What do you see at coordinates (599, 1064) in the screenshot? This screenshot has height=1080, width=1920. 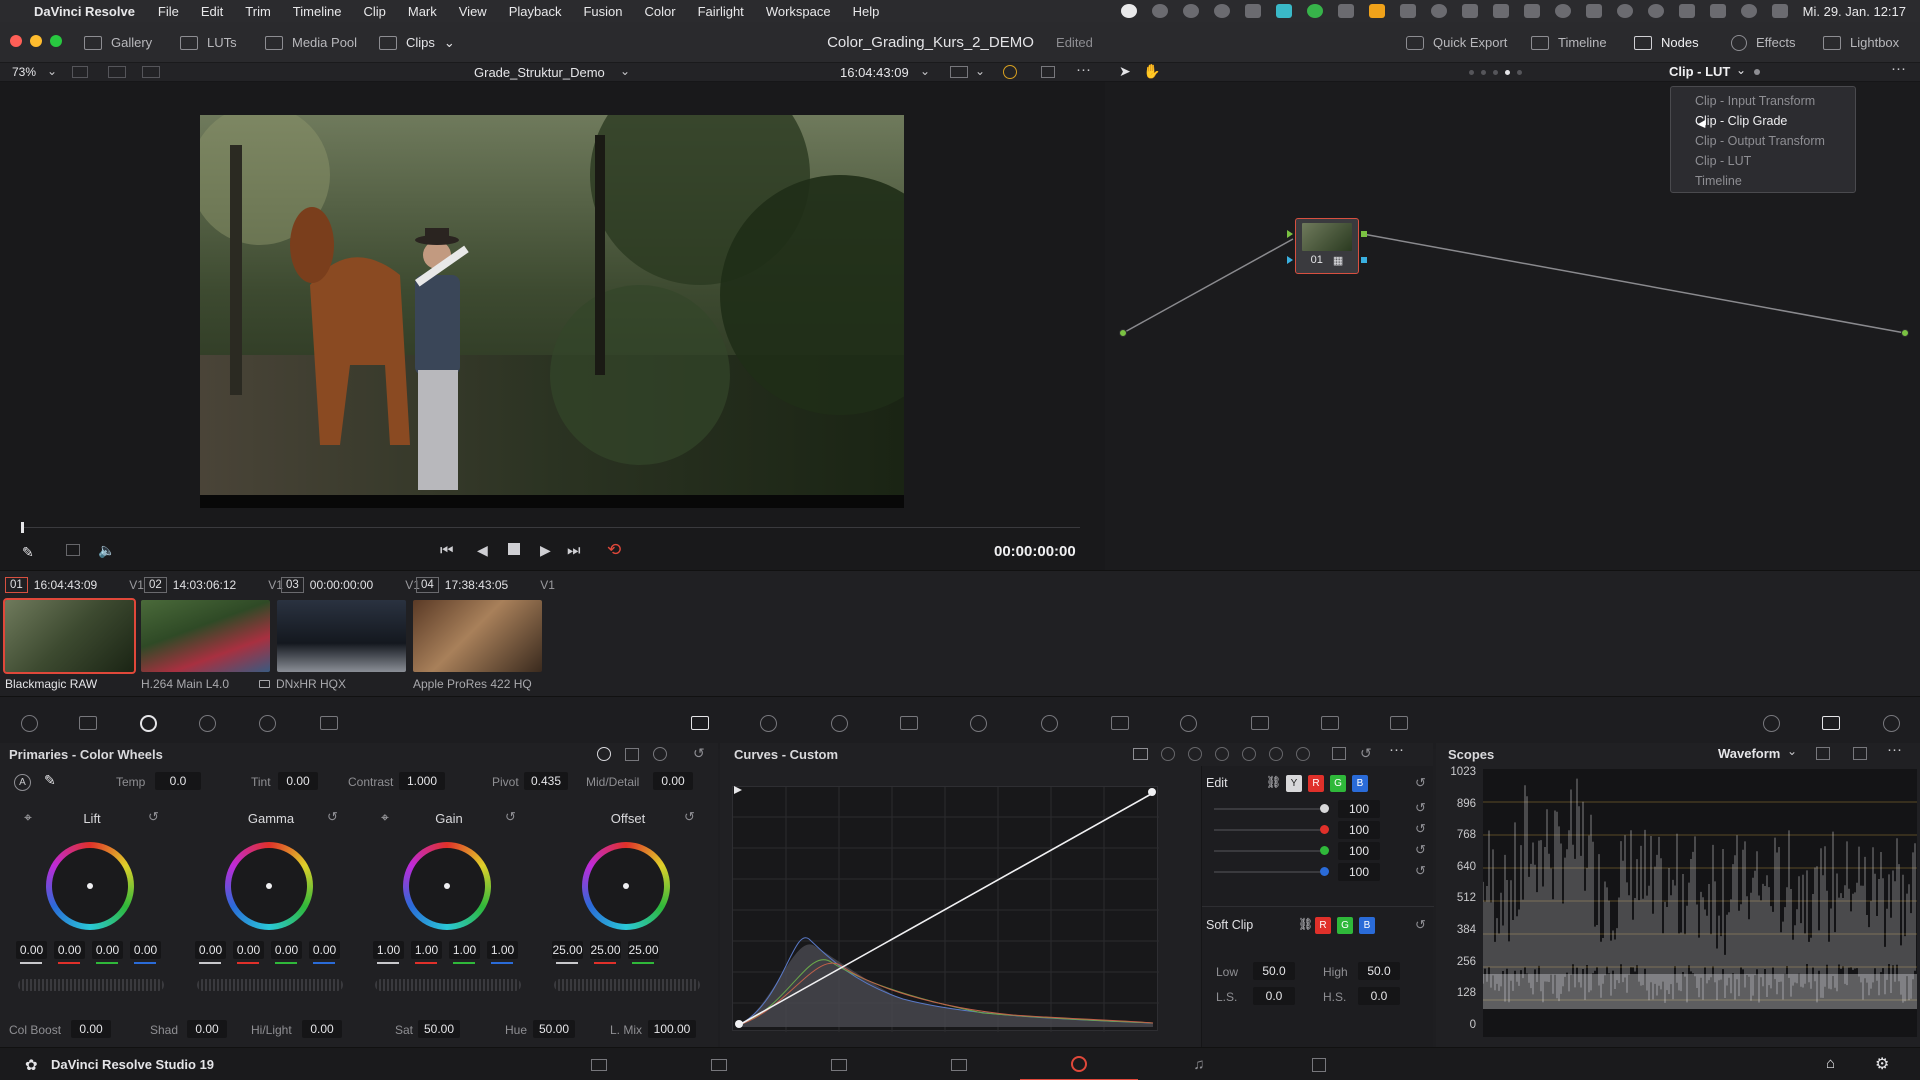 I see `media-page-button` at bounding box center [599, 1064].